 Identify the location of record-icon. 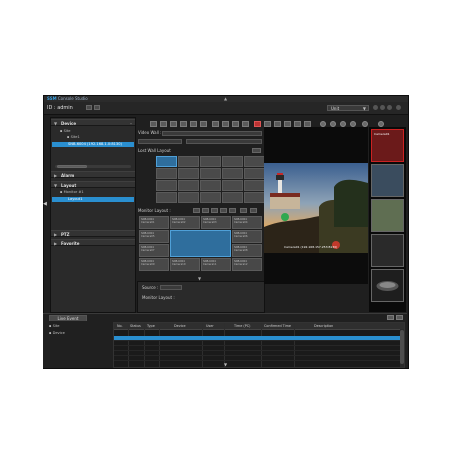
(215, 124).